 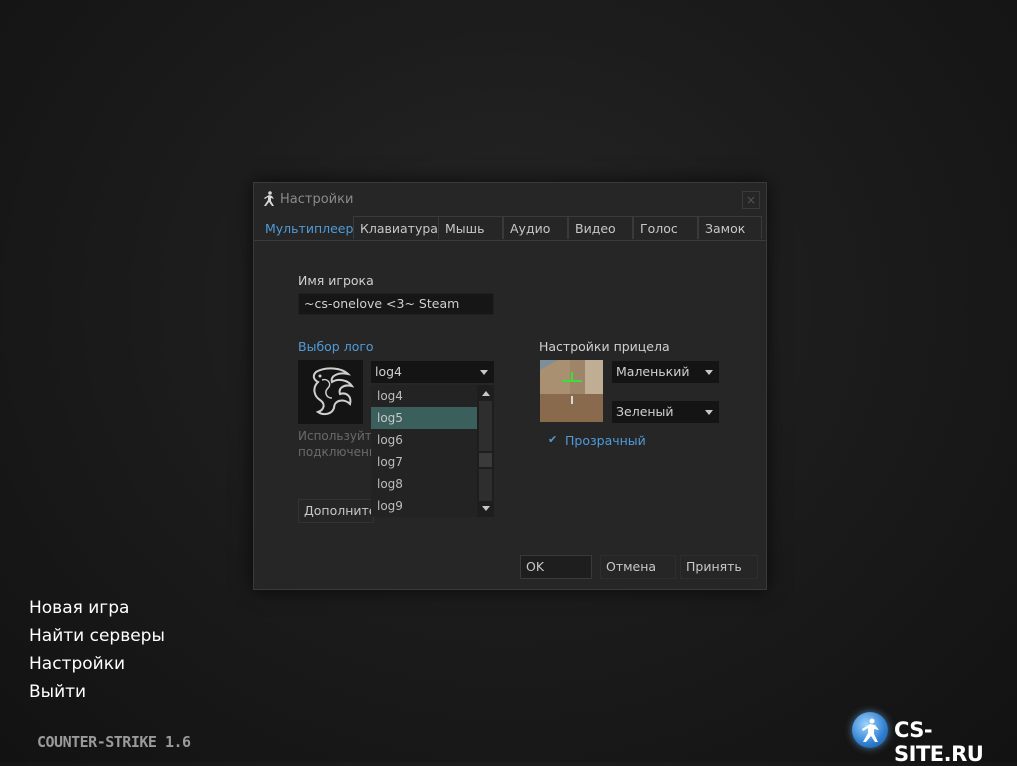 I want to click on crosshair-size-select: Маленький, so click(x=665, y=372).